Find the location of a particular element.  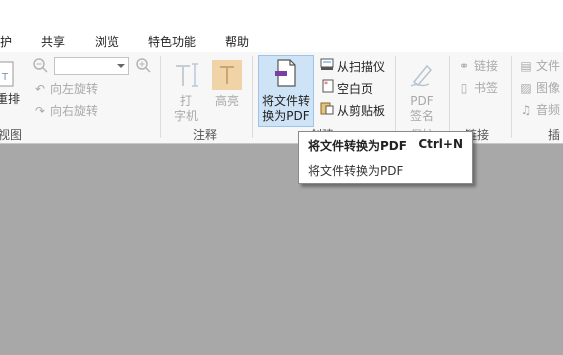

insert-image-button: ▨ 图像 is located at coordinates (539, 88).